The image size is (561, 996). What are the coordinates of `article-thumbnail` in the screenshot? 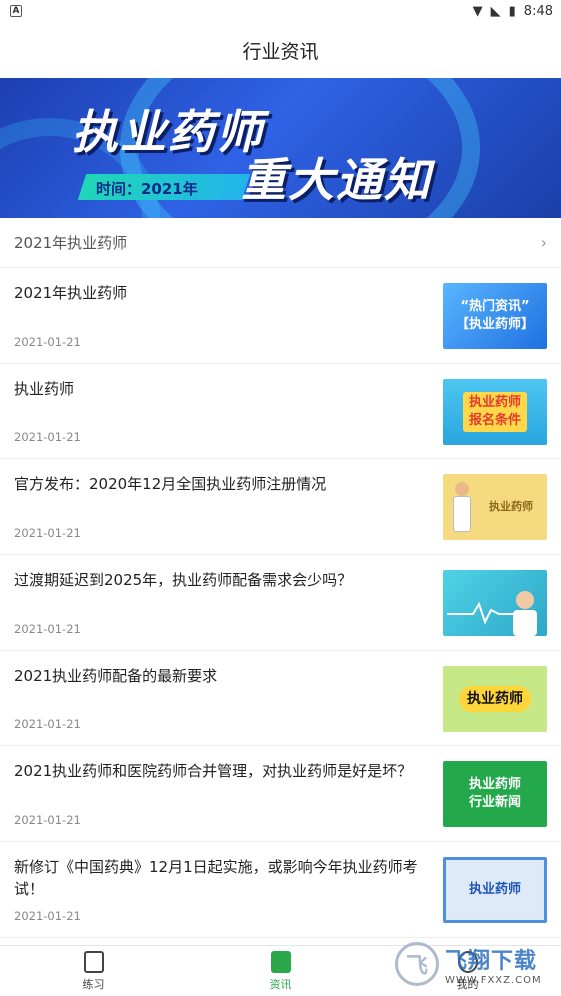 It's located at (495, 603).